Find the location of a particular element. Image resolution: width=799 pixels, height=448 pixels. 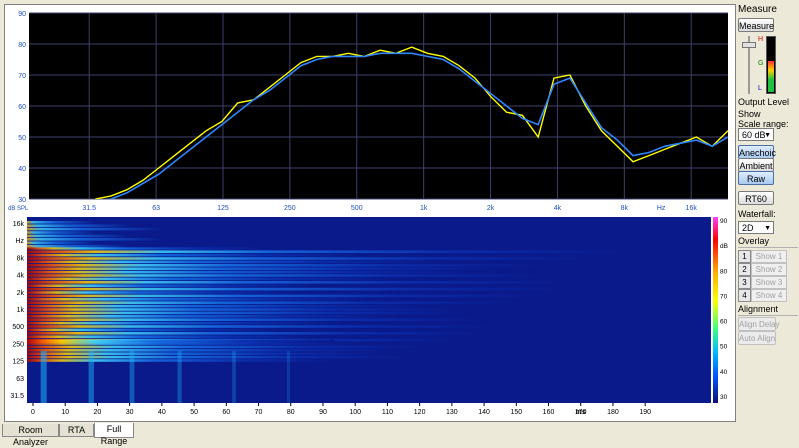

waterfall-label: Waterfall: is located at coordinates (757, 214).